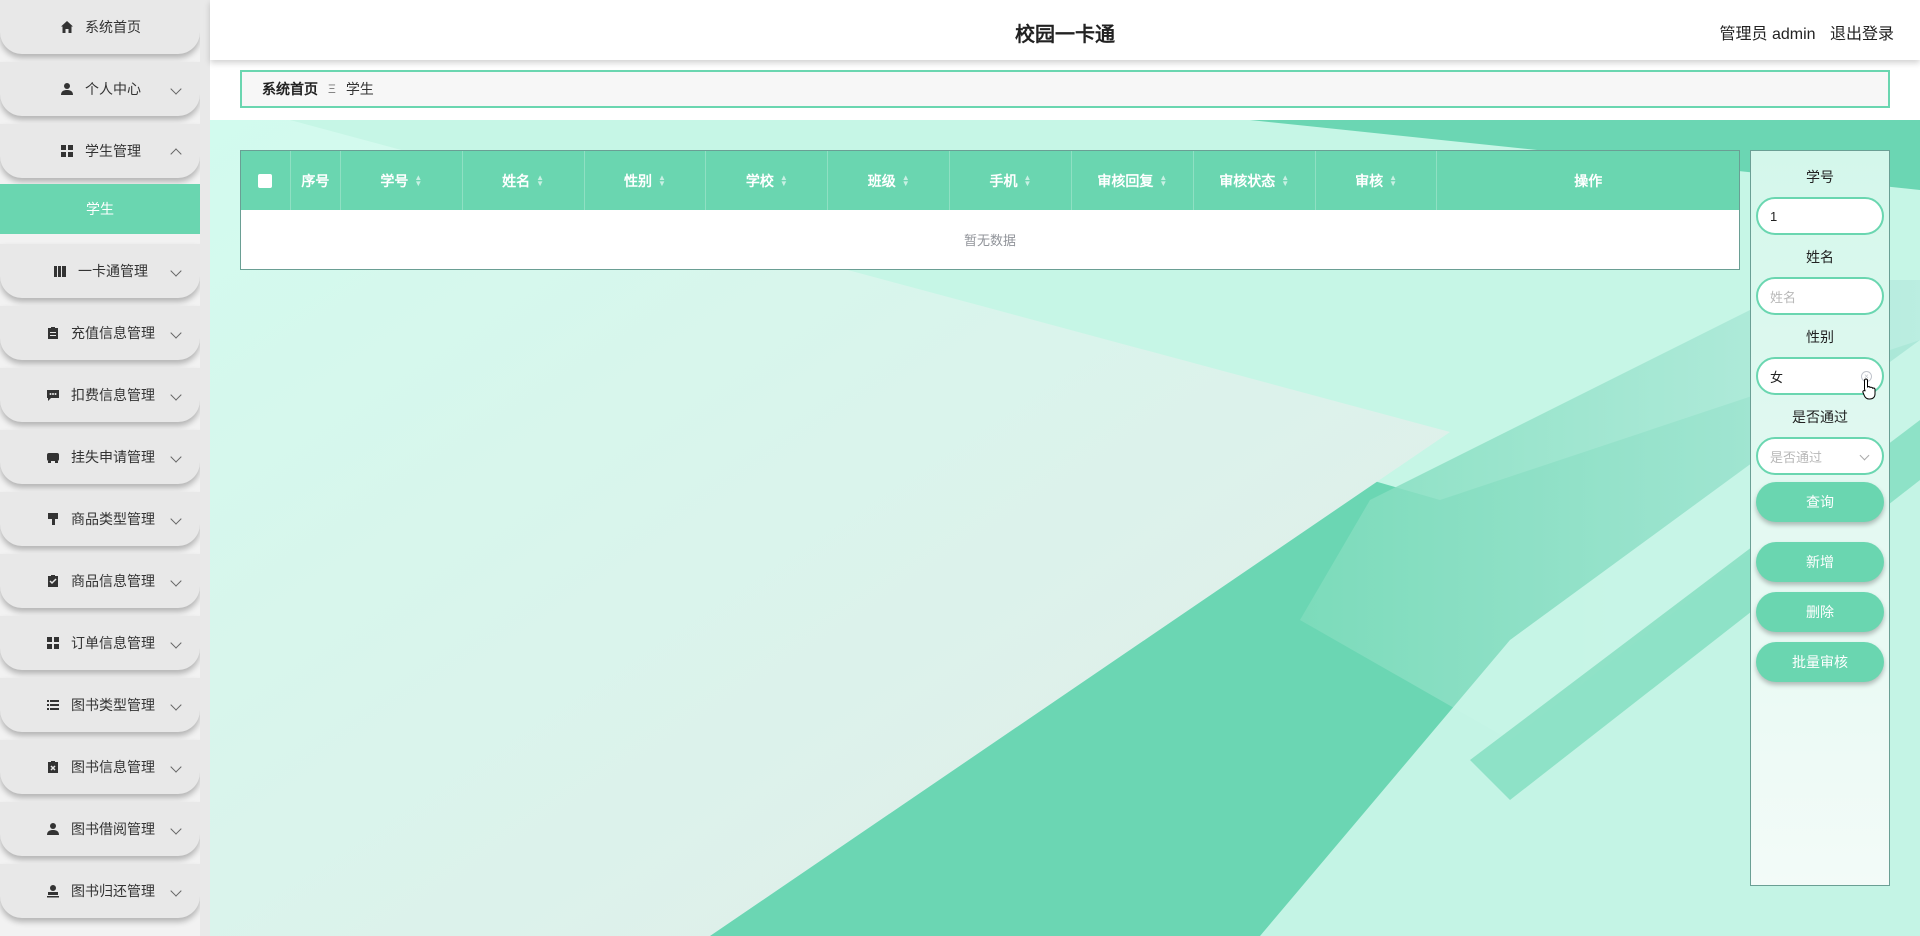 The height and width of the screenshot is (936, 1920). I want to click on col-label: 学校, so click(759, 180).